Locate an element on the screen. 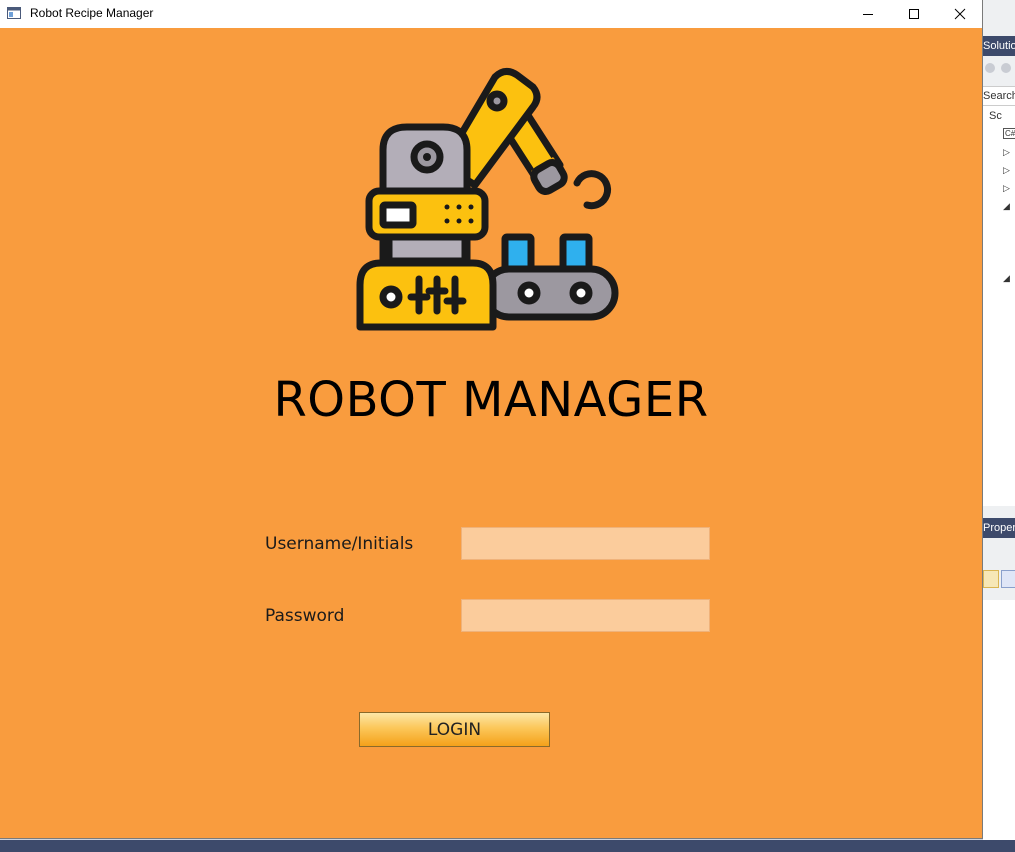 The height and width of the screenshot is (852, 1015). solution-tree: Sc C# ▷ ▷ ▷ ◢ ◢ is located at coordinates (999, 306).